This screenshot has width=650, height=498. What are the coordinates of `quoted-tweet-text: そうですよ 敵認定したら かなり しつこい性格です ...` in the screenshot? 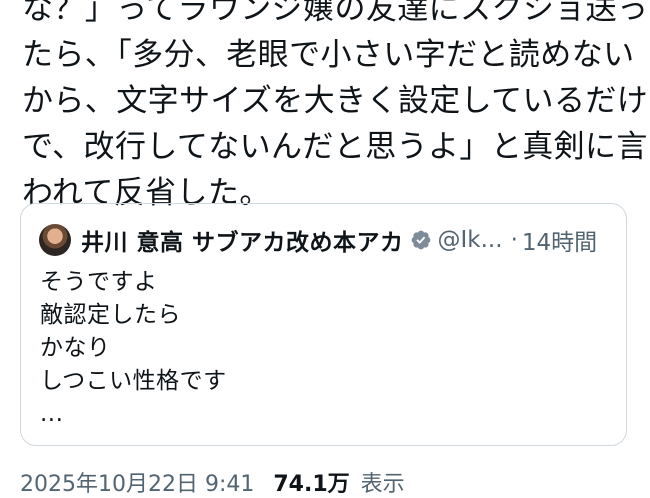 It's located at (133, 348).